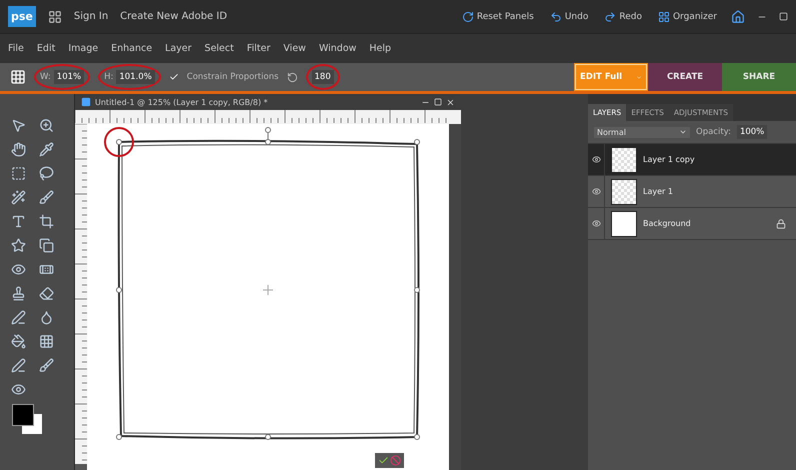 The width and height of the screenshot is (796, 470). Describe the element at coordinates (45, 77) in the screenshot. I see `width-label: W:` at that location.